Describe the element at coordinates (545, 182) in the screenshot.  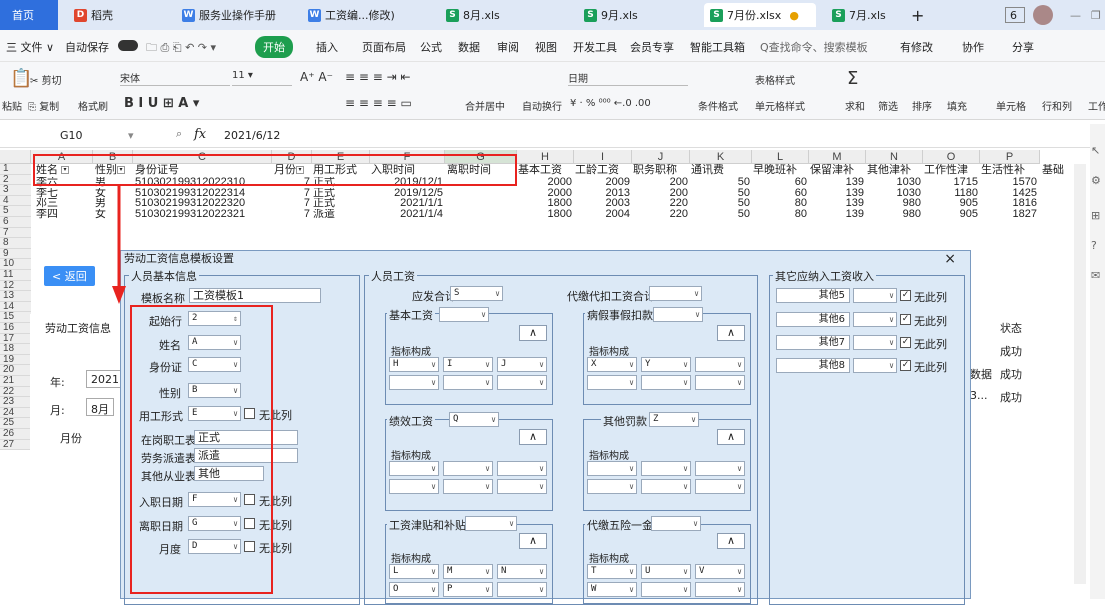
I see `table-cell: 2000` at that location.